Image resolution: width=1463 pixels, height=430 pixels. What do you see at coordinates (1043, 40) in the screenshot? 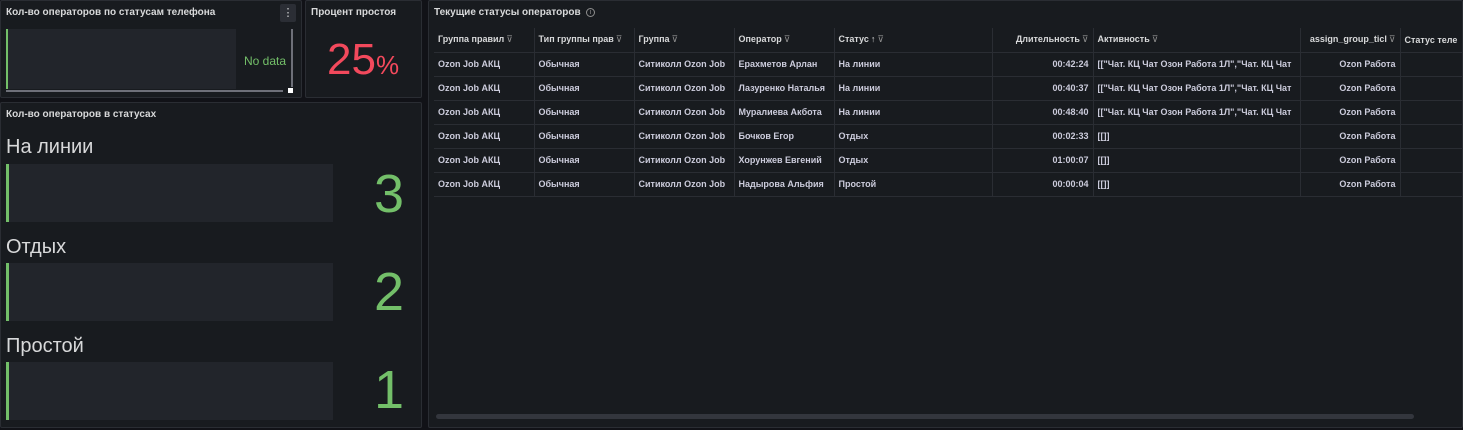
I see `column-header-duration: Длительность ⊽` at bounding box center [1043, 40].